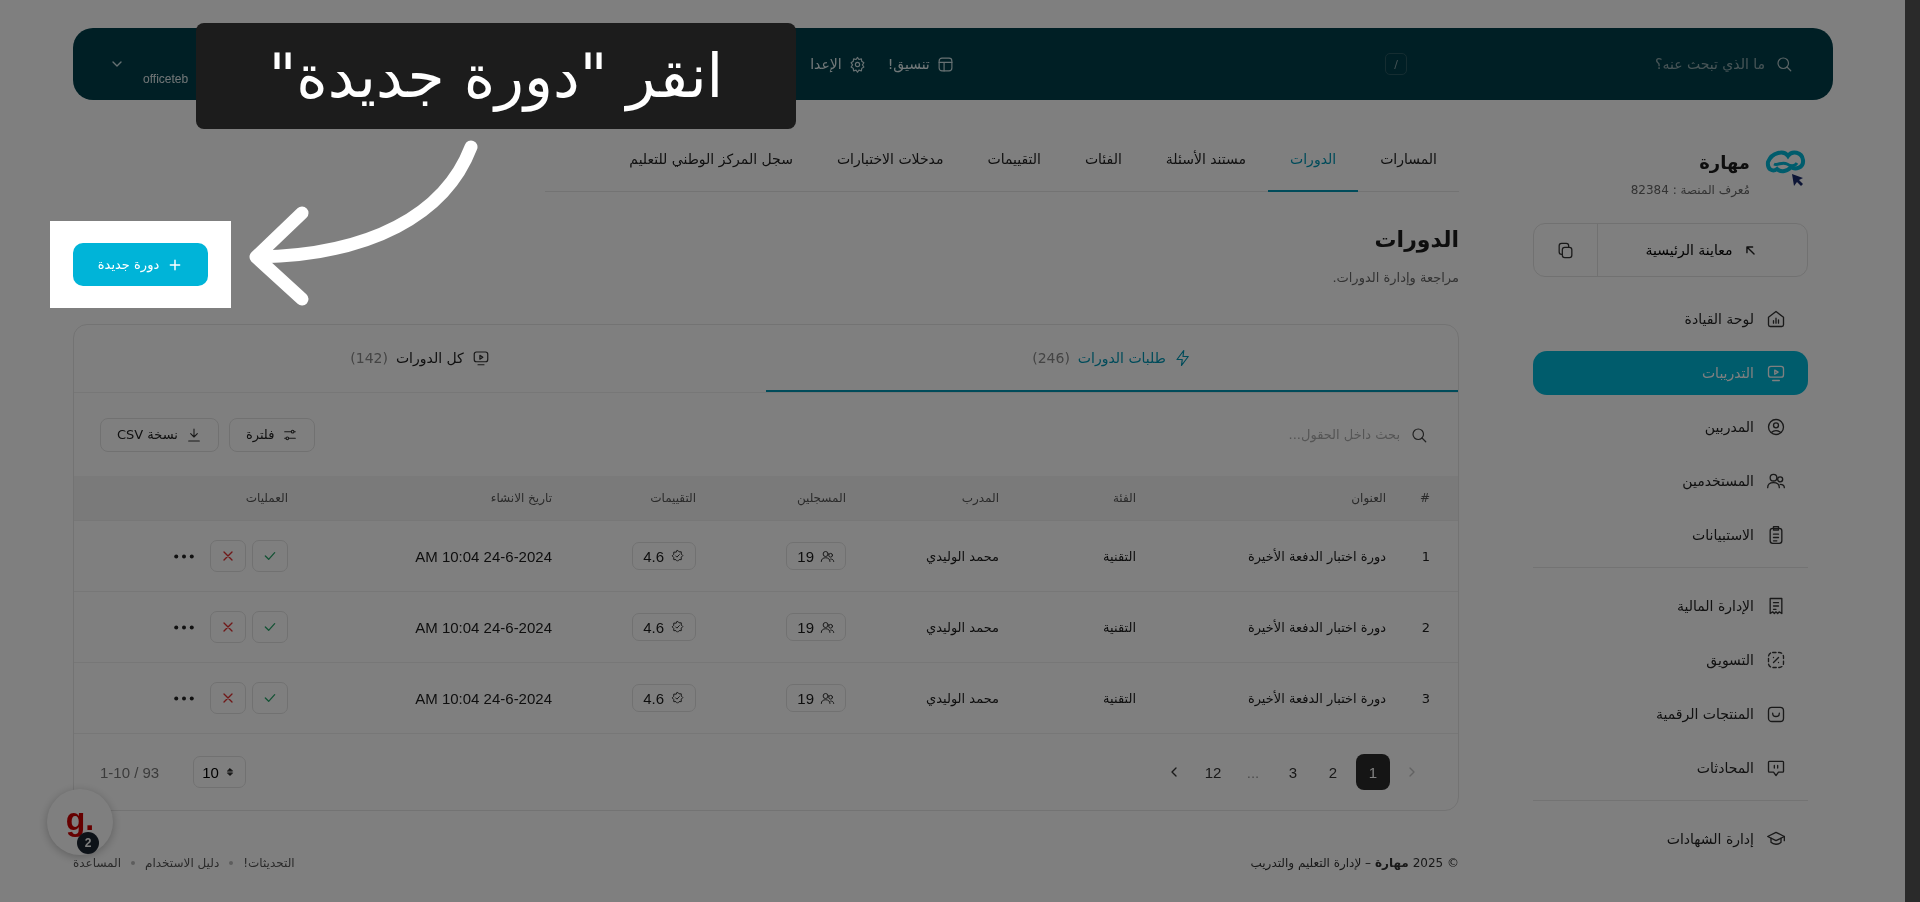  What do you see at coordinates (1368, 498) in the screenshot?
I see `column-header: العنوان` at bounding box center [1368, 498].